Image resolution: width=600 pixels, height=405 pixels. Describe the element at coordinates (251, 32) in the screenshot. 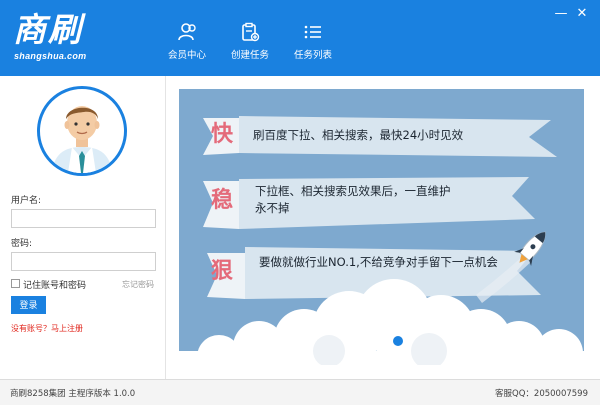

I see `create-task-icon` at that location.